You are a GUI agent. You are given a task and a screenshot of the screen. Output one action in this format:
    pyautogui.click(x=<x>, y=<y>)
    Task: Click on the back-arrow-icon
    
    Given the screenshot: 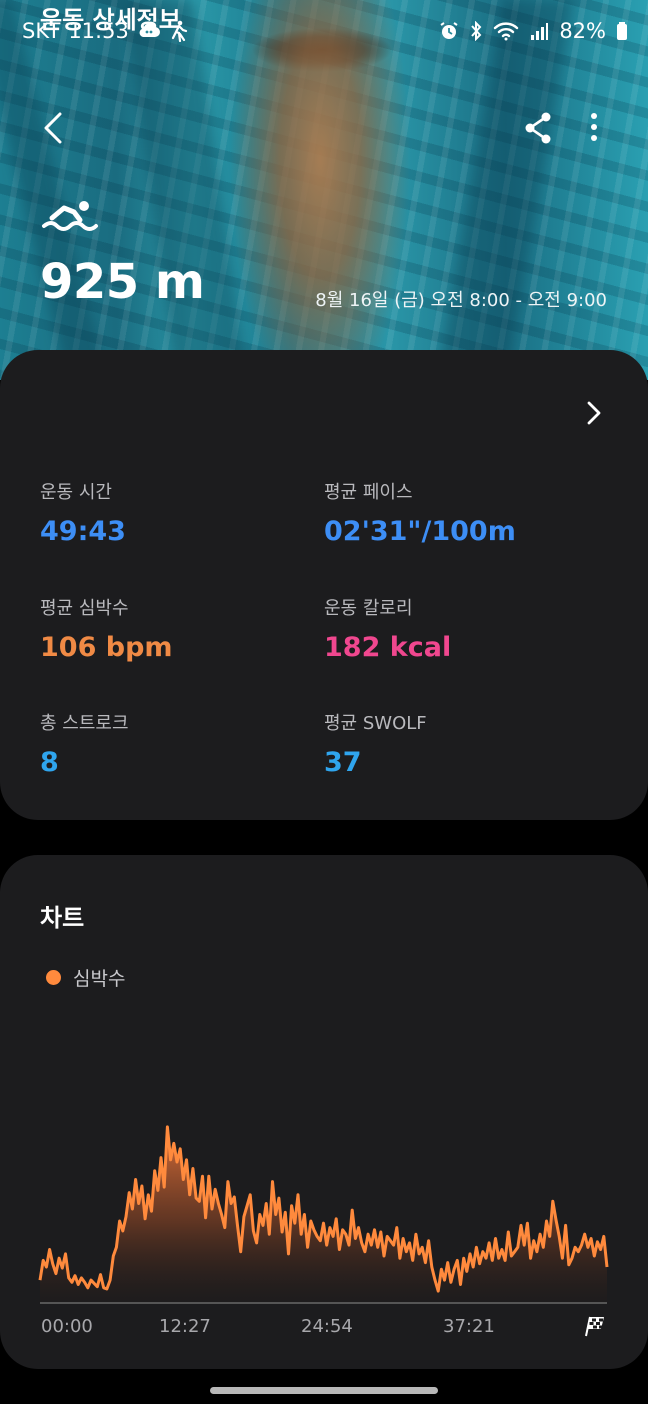 What is the action you would take?
    pyautogui.click(x=54, y=128)
    